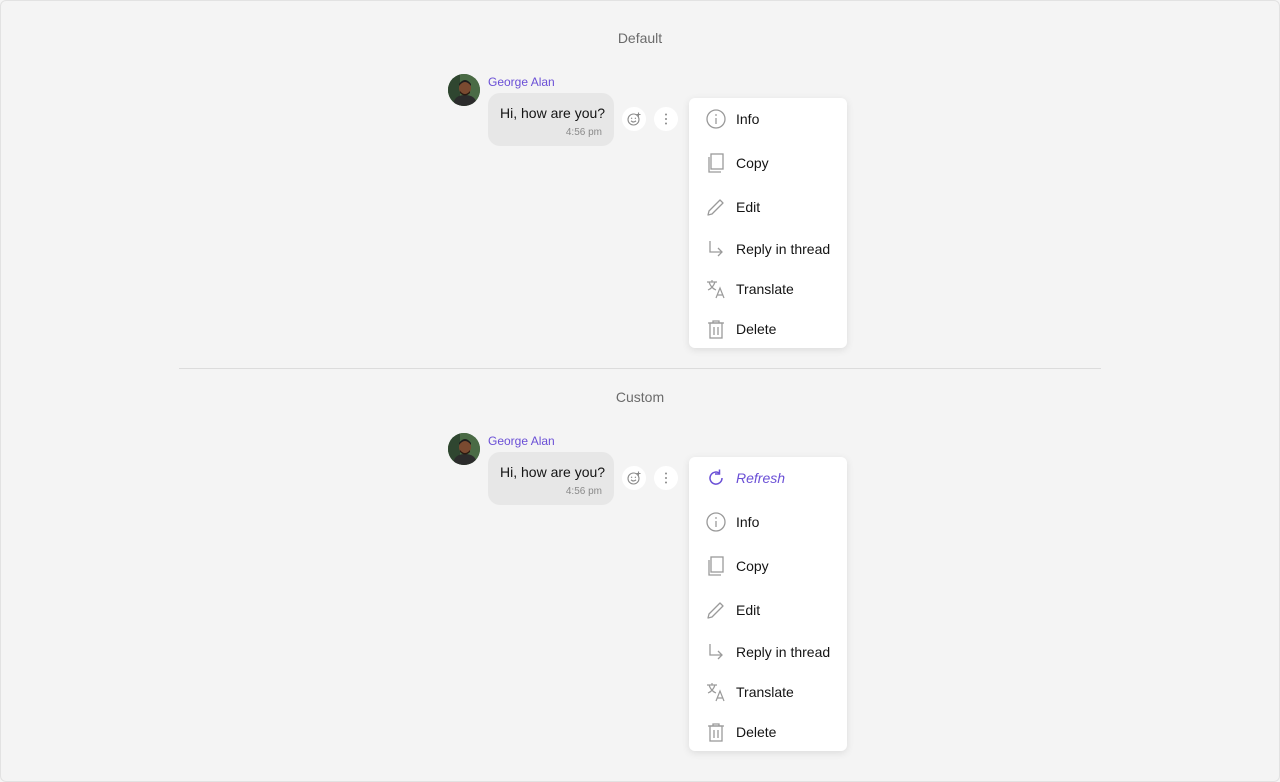 The height and width of the screenshot is (782, 1280). Describe the element at coordinates (716, 478) in the screenshot. I see `refresh-icon` at that location.